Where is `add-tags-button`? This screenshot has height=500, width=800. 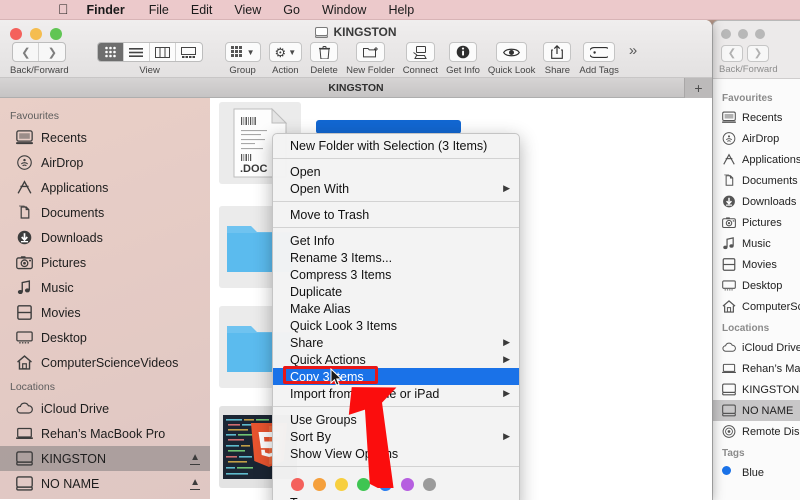 add-tags-button is located at coordinates (599, 52).